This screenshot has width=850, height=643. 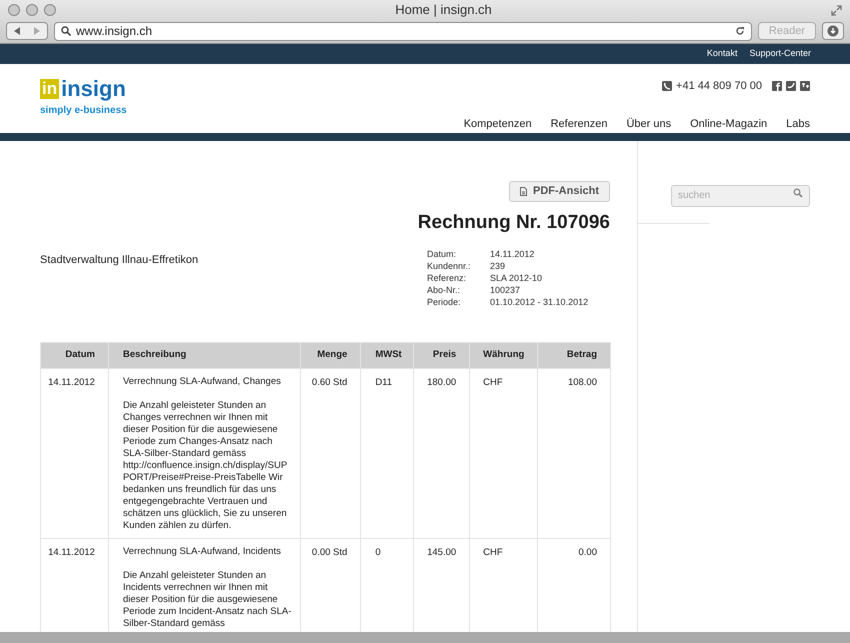 What do you see at coordinates (205, 466) in the screenshot?
I see `item-description: Die Anzahl geleisteter Stunden an Changes verrechnen wir Ihnen mit dieser Position für die ausgewiesene Periode zum Changes-Ansatz nach SLA-Silber-Standard gemäss http://confluence.insign.ch/display/SUPPORT/Preise#Preise-PreisTabelle Wir bedanken uns freundlich für das uns entgegengebrachte Vertrauen und schätzen uns glücklich, Sie zu unseren Kunden zählen zu dürfen.` at bounding box center [205, 466].